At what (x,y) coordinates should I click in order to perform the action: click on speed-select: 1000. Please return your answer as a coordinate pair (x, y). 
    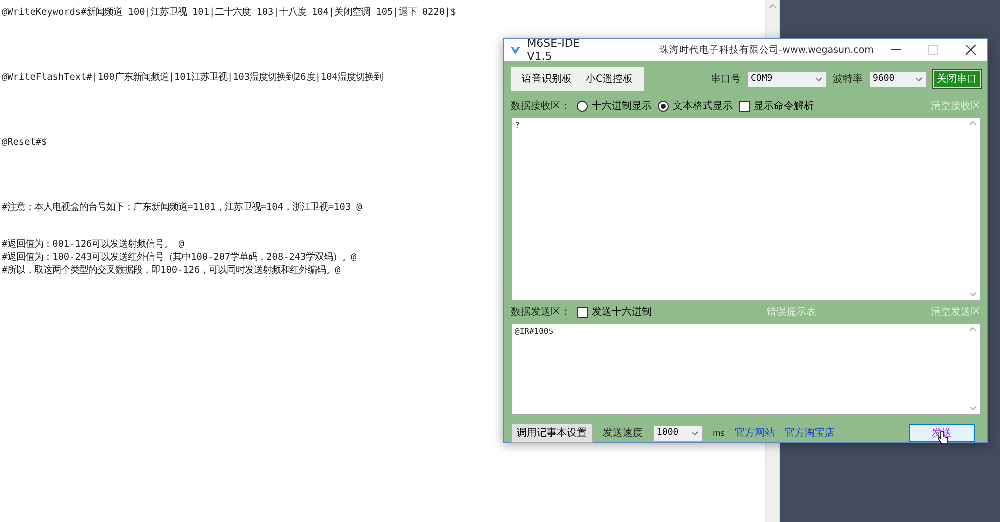
    Looking at the image, I should click on (678, 433).